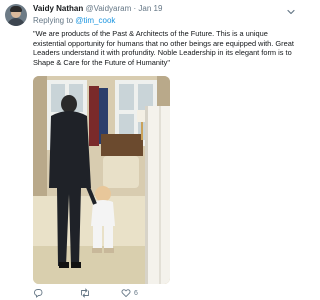  I want to click on retweet-icon, so click(85, 293).